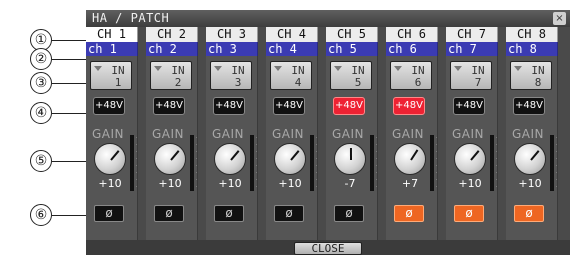 The height and width of the screenshot is (255, 570). What do you see at coordinates (528, 134) in the screenshot?
I see `gain-label: GAIN` at bounding box center [528, 134].